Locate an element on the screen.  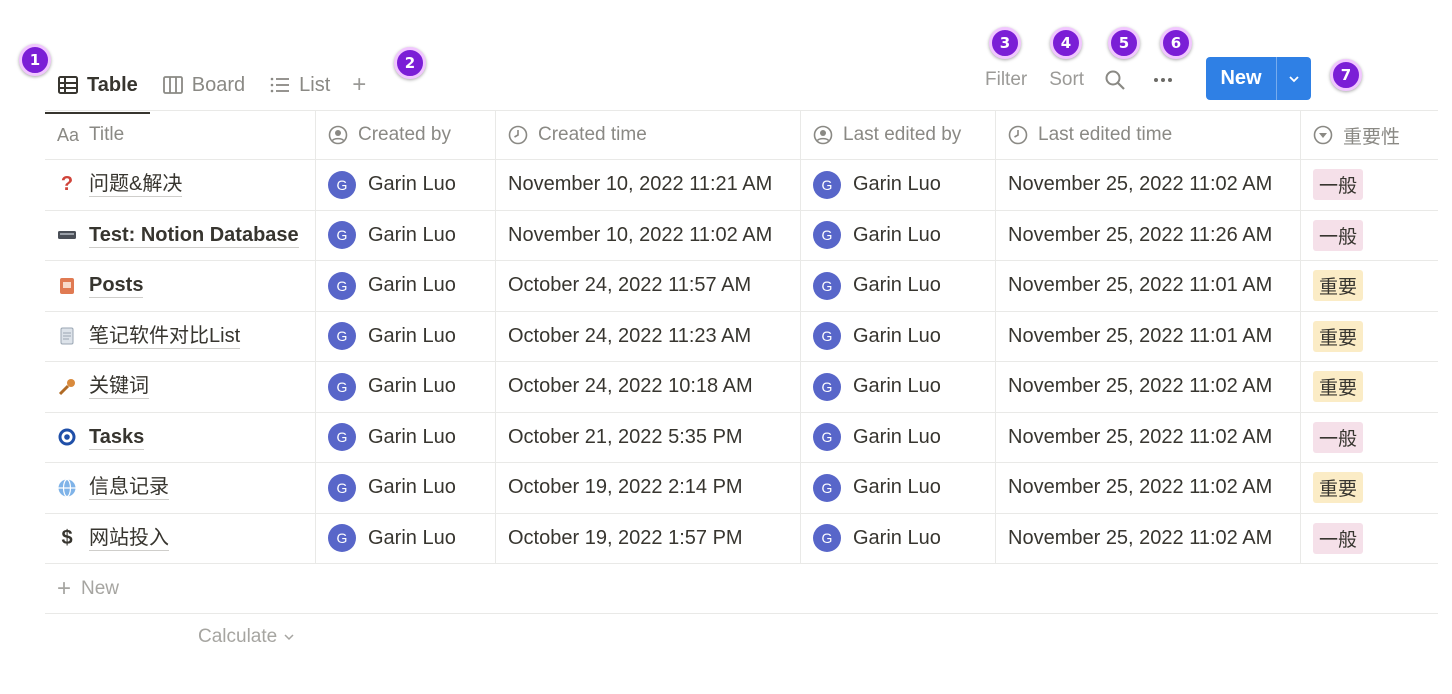
tab-board: Board is located at coordinates (203, 85).